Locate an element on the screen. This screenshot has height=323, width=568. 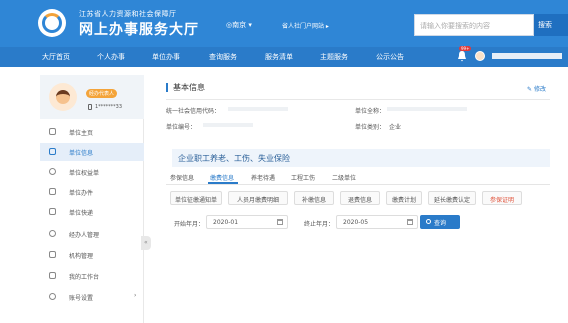
sidebar-item-org: 机构管理 is located at coordinates (92, 255).